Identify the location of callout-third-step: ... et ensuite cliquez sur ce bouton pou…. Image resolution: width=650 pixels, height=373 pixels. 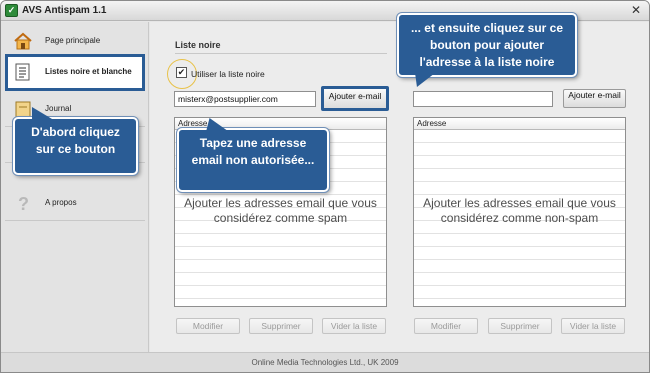
(487, 45).